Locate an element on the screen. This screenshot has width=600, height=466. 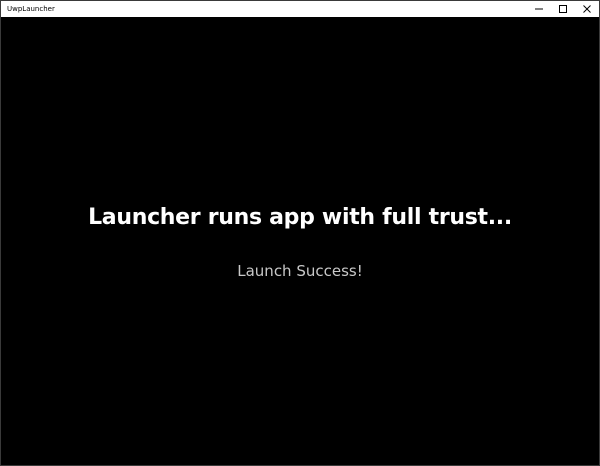
maximize-button is located at coordinates (563, 9).